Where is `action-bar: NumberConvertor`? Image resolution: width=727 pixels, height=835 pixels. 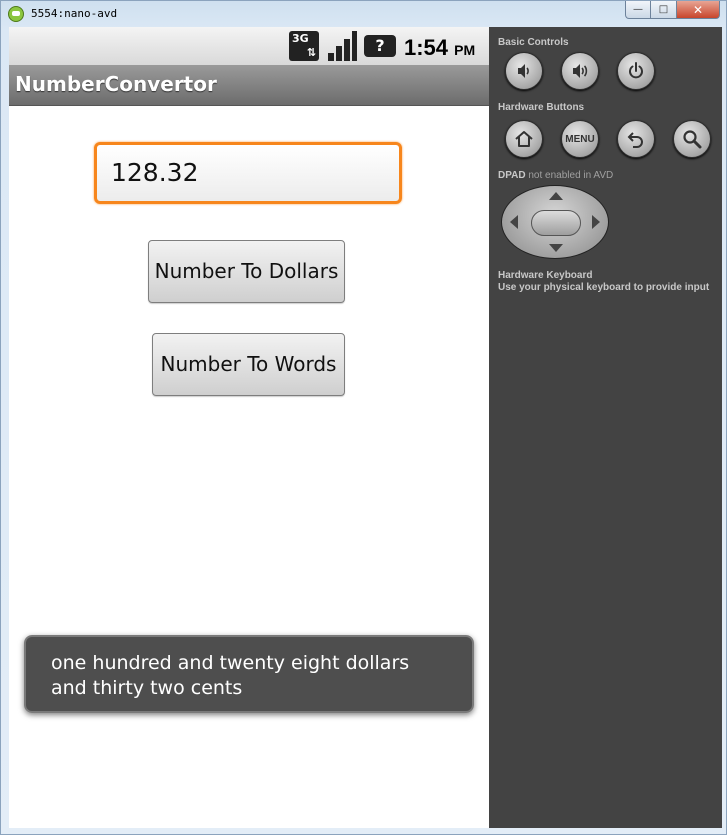
action-bar: NumberConvertor is located at coordinates (249, 85).